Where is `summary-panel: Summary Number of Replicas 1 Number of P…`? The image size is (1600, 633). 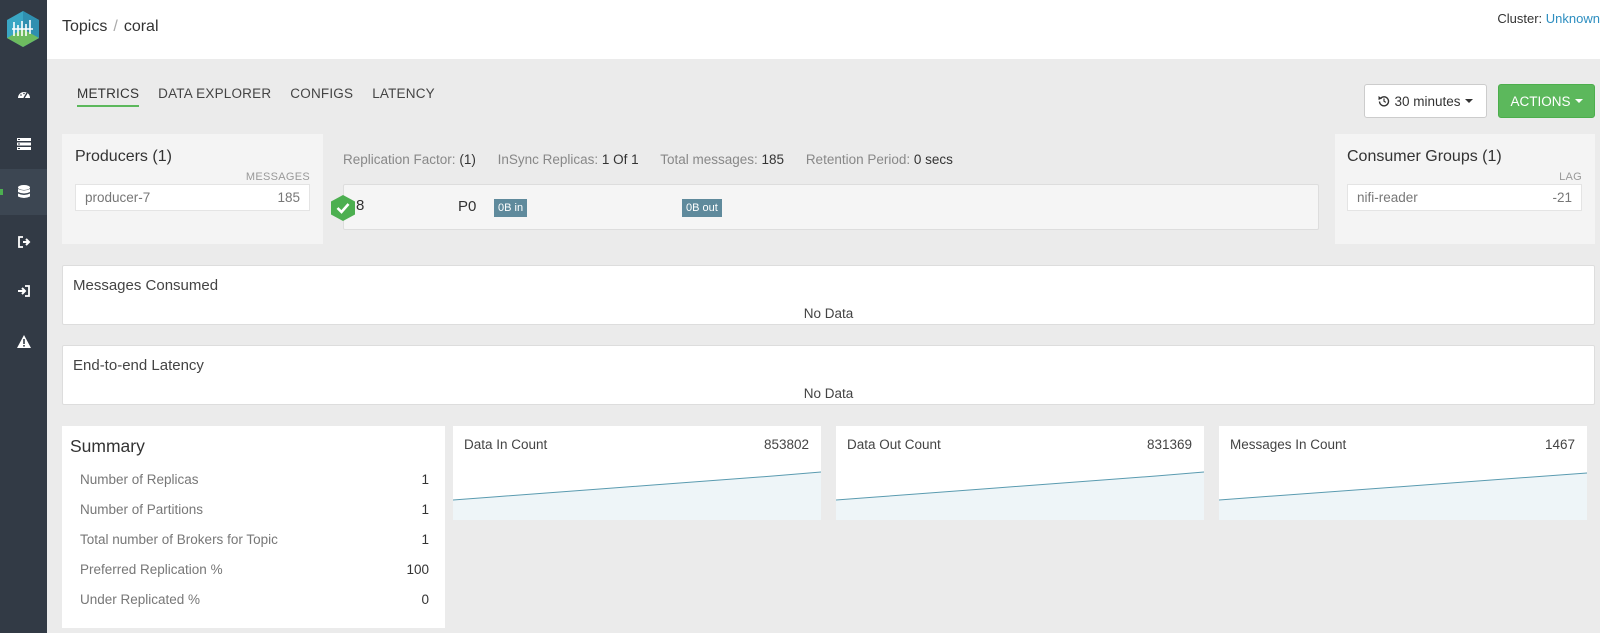
summary-panel: Summary Number of Replicas 1 Number of P… is located at coordinates (253, 527).